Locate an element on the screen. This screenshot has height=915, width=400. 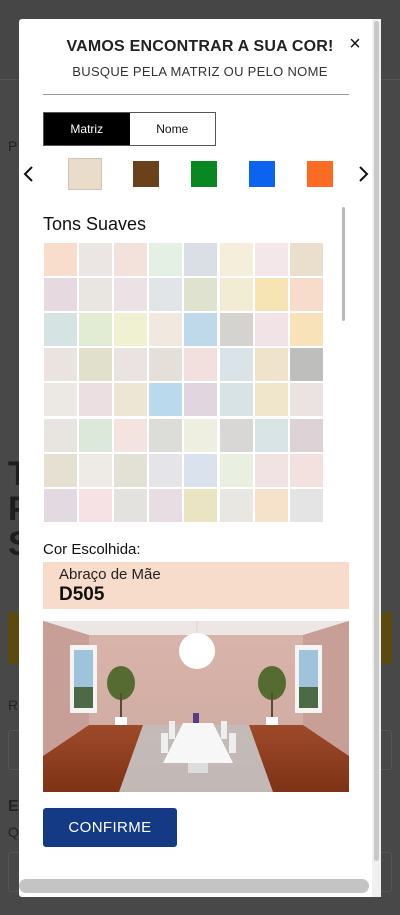
chosen-color-label: Cor Escolhida: is located at coordinates (92, 549).